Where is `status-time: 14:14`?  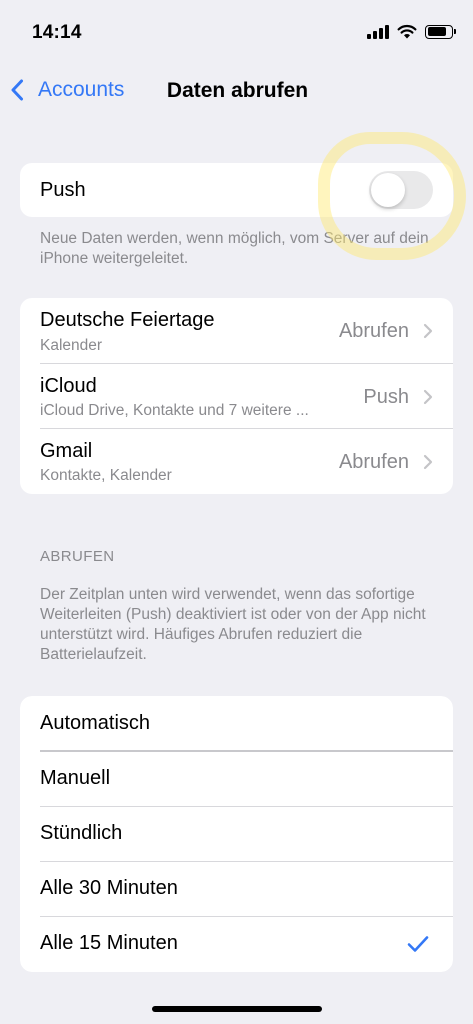
status-time: 14:14 is located at coordinates (57, 32).